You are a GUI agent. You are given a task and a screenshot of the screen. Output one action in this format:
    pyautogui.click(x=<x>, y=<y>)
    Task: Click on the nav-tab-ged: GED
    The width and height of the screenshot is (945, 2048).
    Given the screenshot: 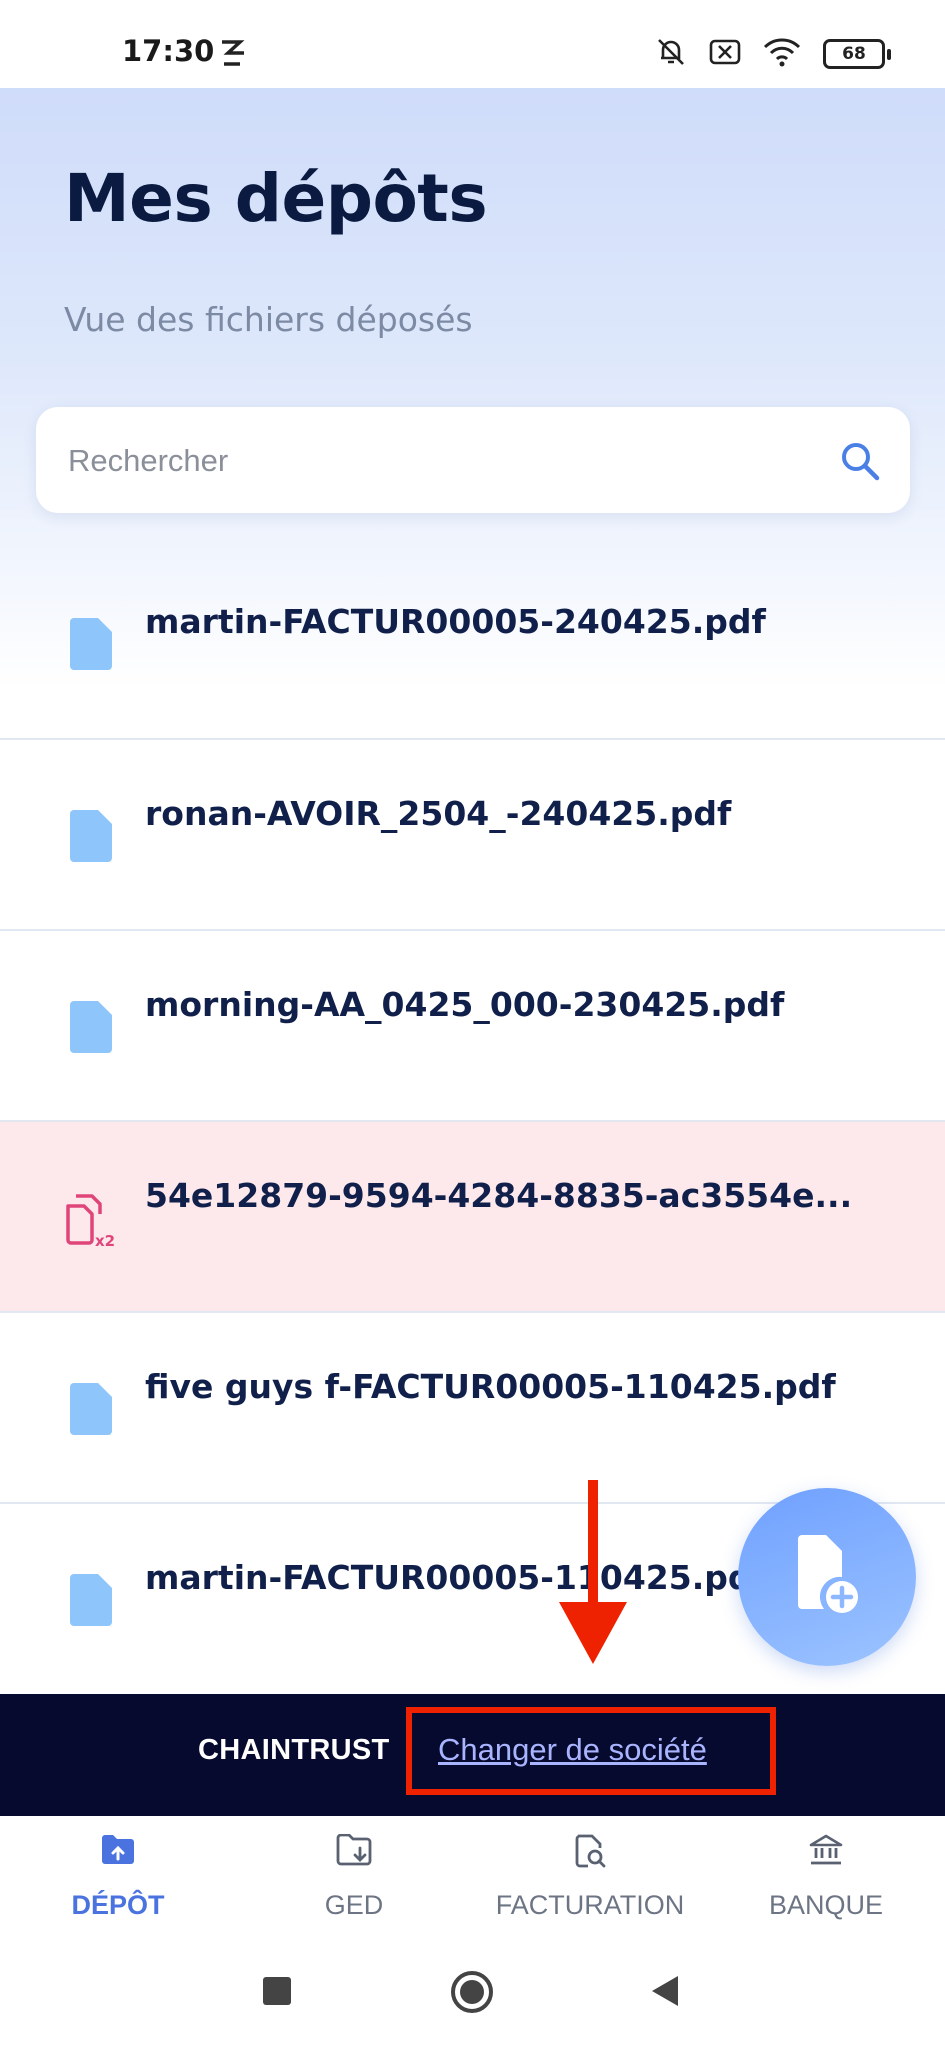 What is the action you would take?
    pyautogui.click(x=354, y=1877)
    